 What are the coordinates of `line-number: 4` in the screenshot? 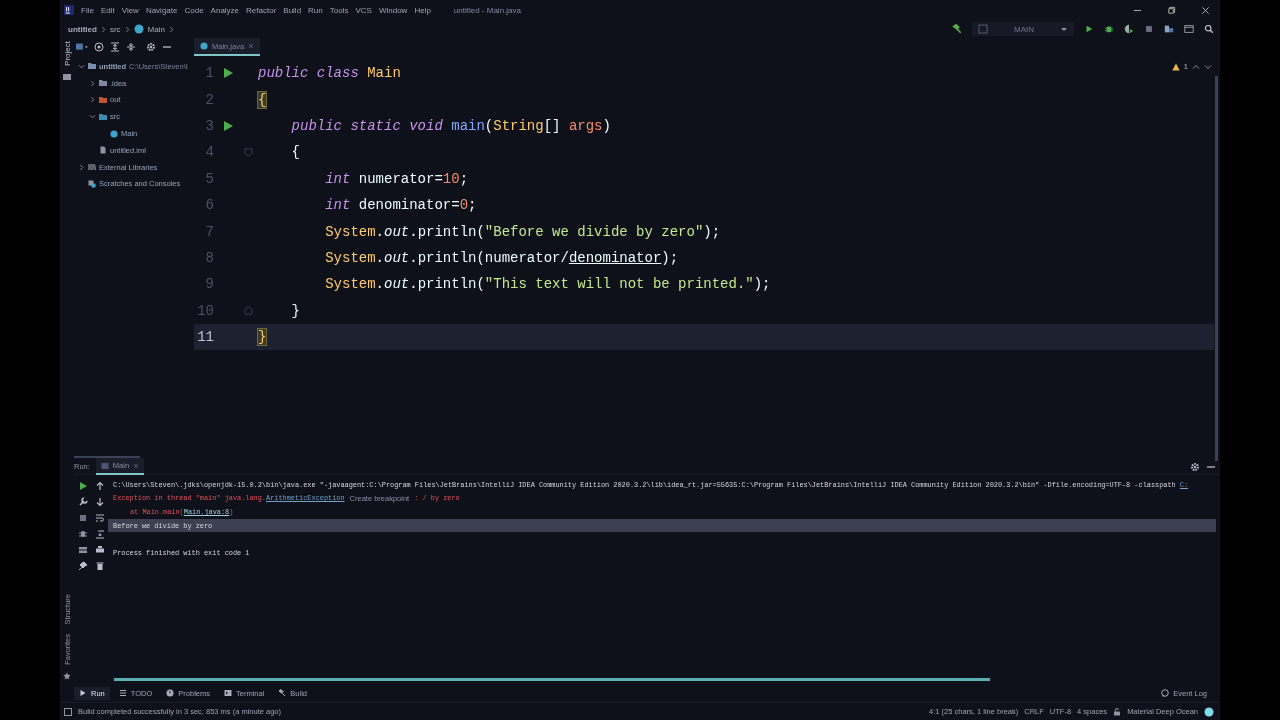 It's located at (209, 152).